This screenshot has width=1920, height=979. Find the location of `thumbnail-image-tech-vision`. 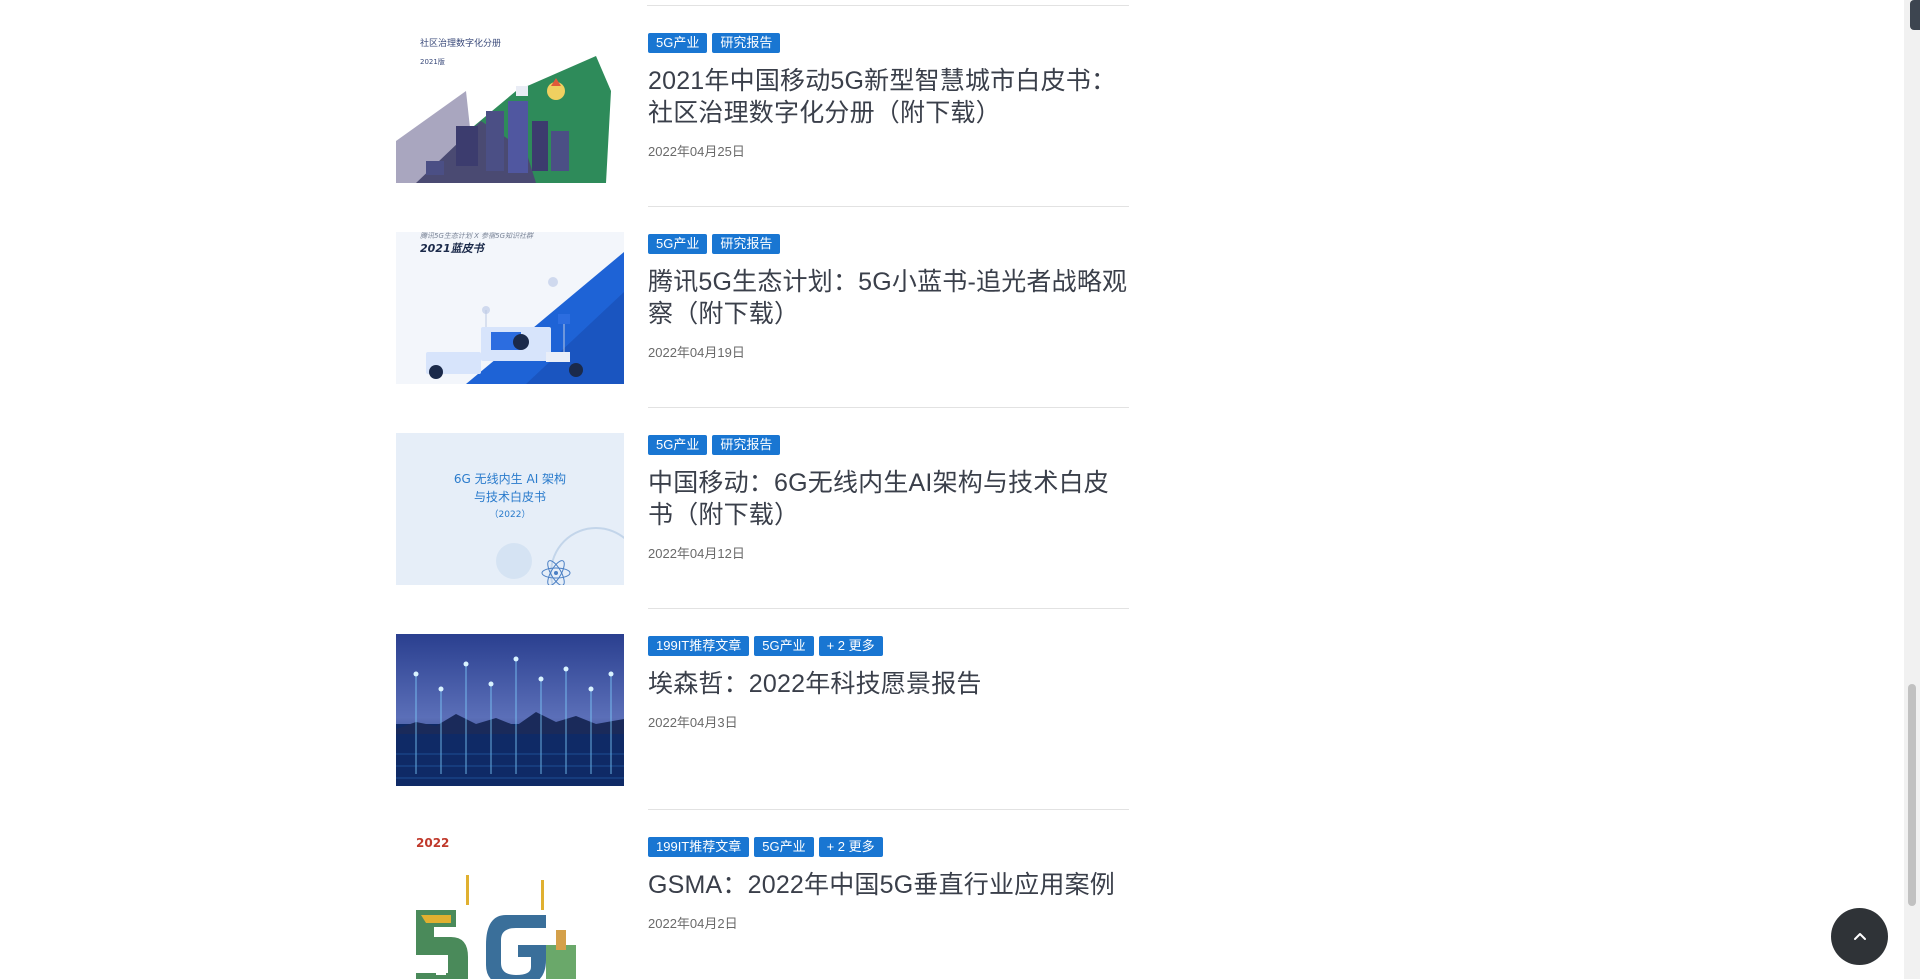

thumbnail-image-tech-vision is located at coordinates (510, 710).